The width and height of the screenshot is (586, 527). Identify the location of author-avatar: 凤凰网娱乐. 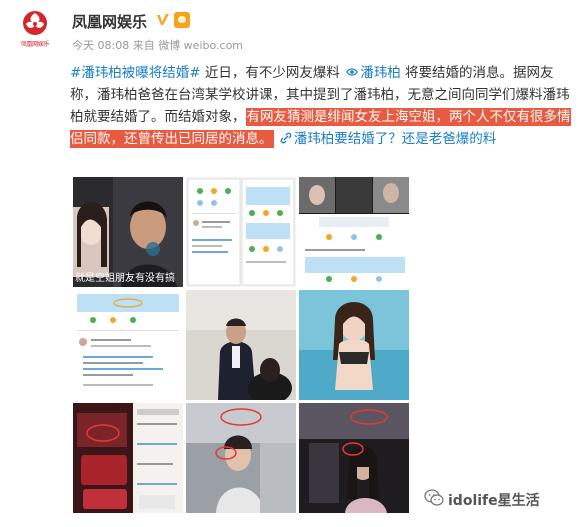
(35, 29).